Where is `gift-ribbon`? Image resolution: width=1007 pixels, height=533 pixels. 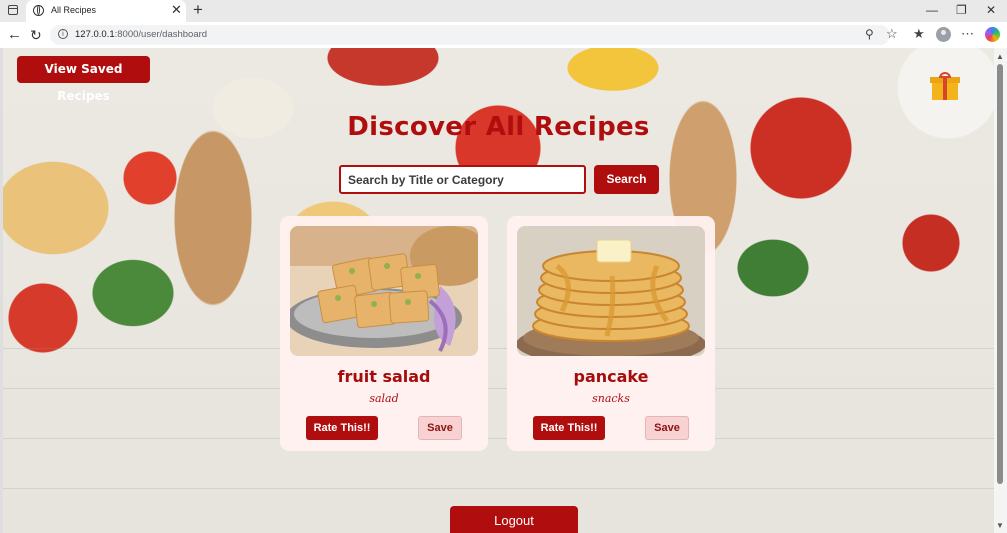 gift-ribbon is located at coordinates (945, 88).